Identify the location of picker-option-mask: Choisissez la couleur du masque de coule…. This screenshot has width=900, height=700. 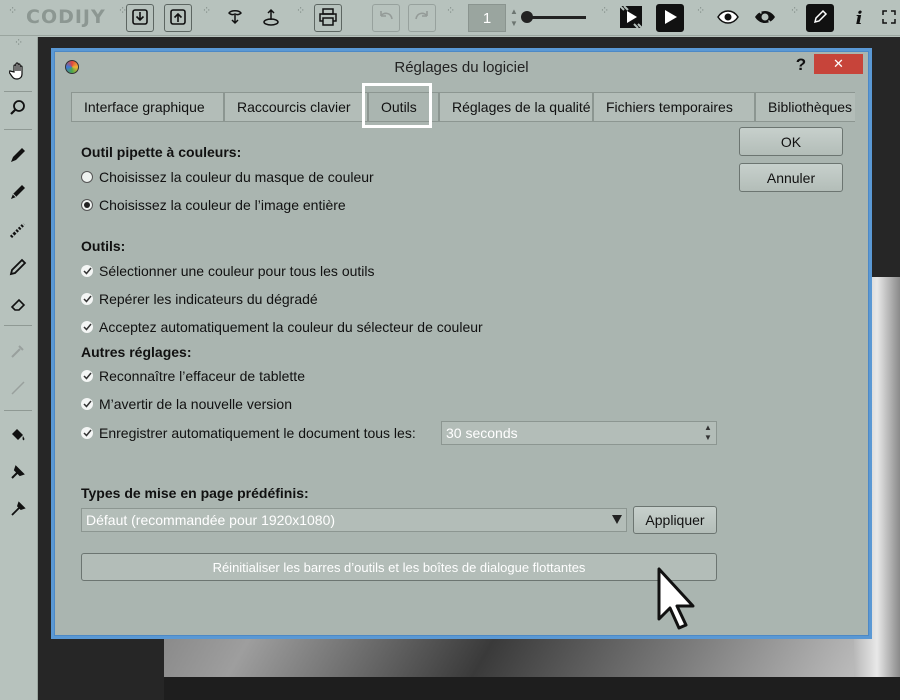
(227, 177).